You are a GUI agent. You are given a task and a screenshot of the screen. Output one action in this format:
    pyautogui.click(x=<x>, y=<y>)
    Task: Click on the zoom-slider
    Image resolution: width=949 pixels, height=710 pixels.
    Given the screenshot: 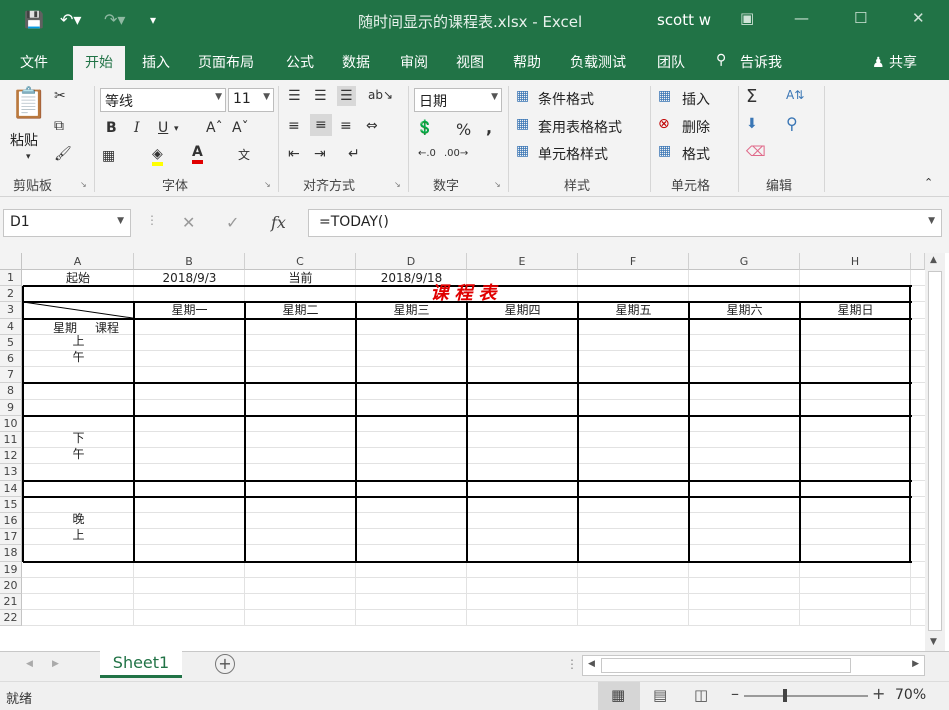 What is the action you would take?
    pyautogui.click(x=806, y=695)
    